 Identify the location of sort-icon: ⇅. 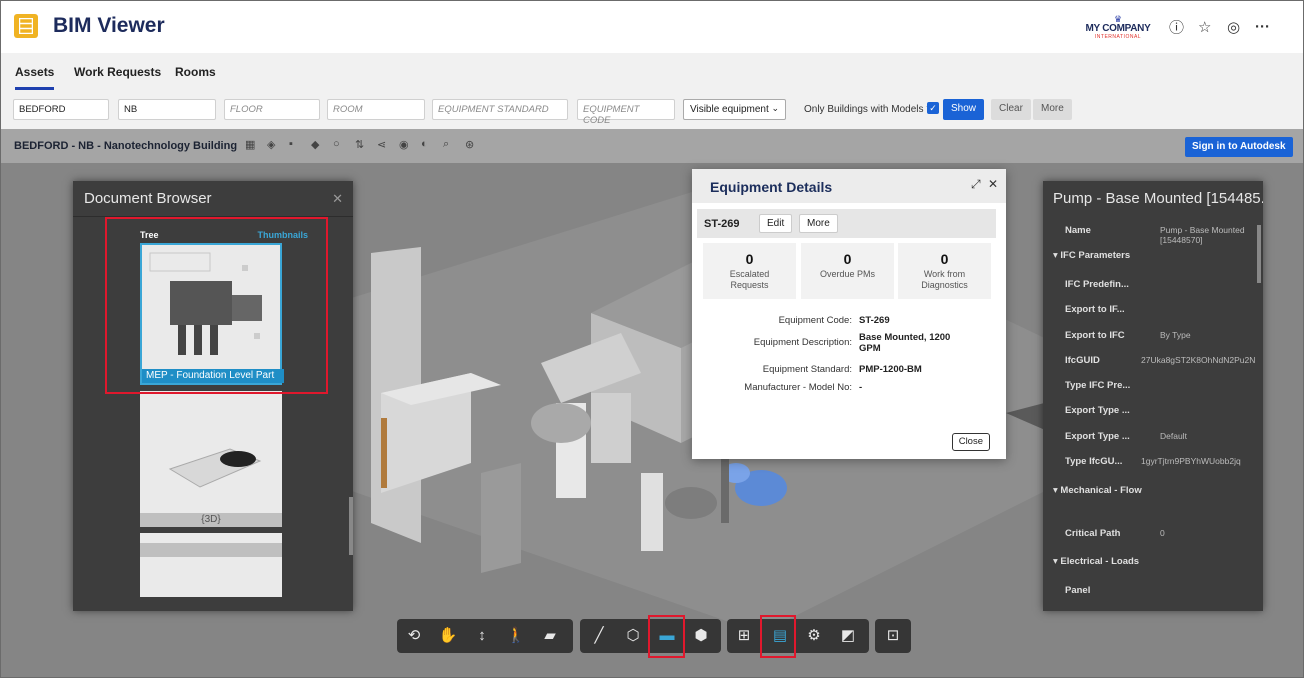
(359, 144).